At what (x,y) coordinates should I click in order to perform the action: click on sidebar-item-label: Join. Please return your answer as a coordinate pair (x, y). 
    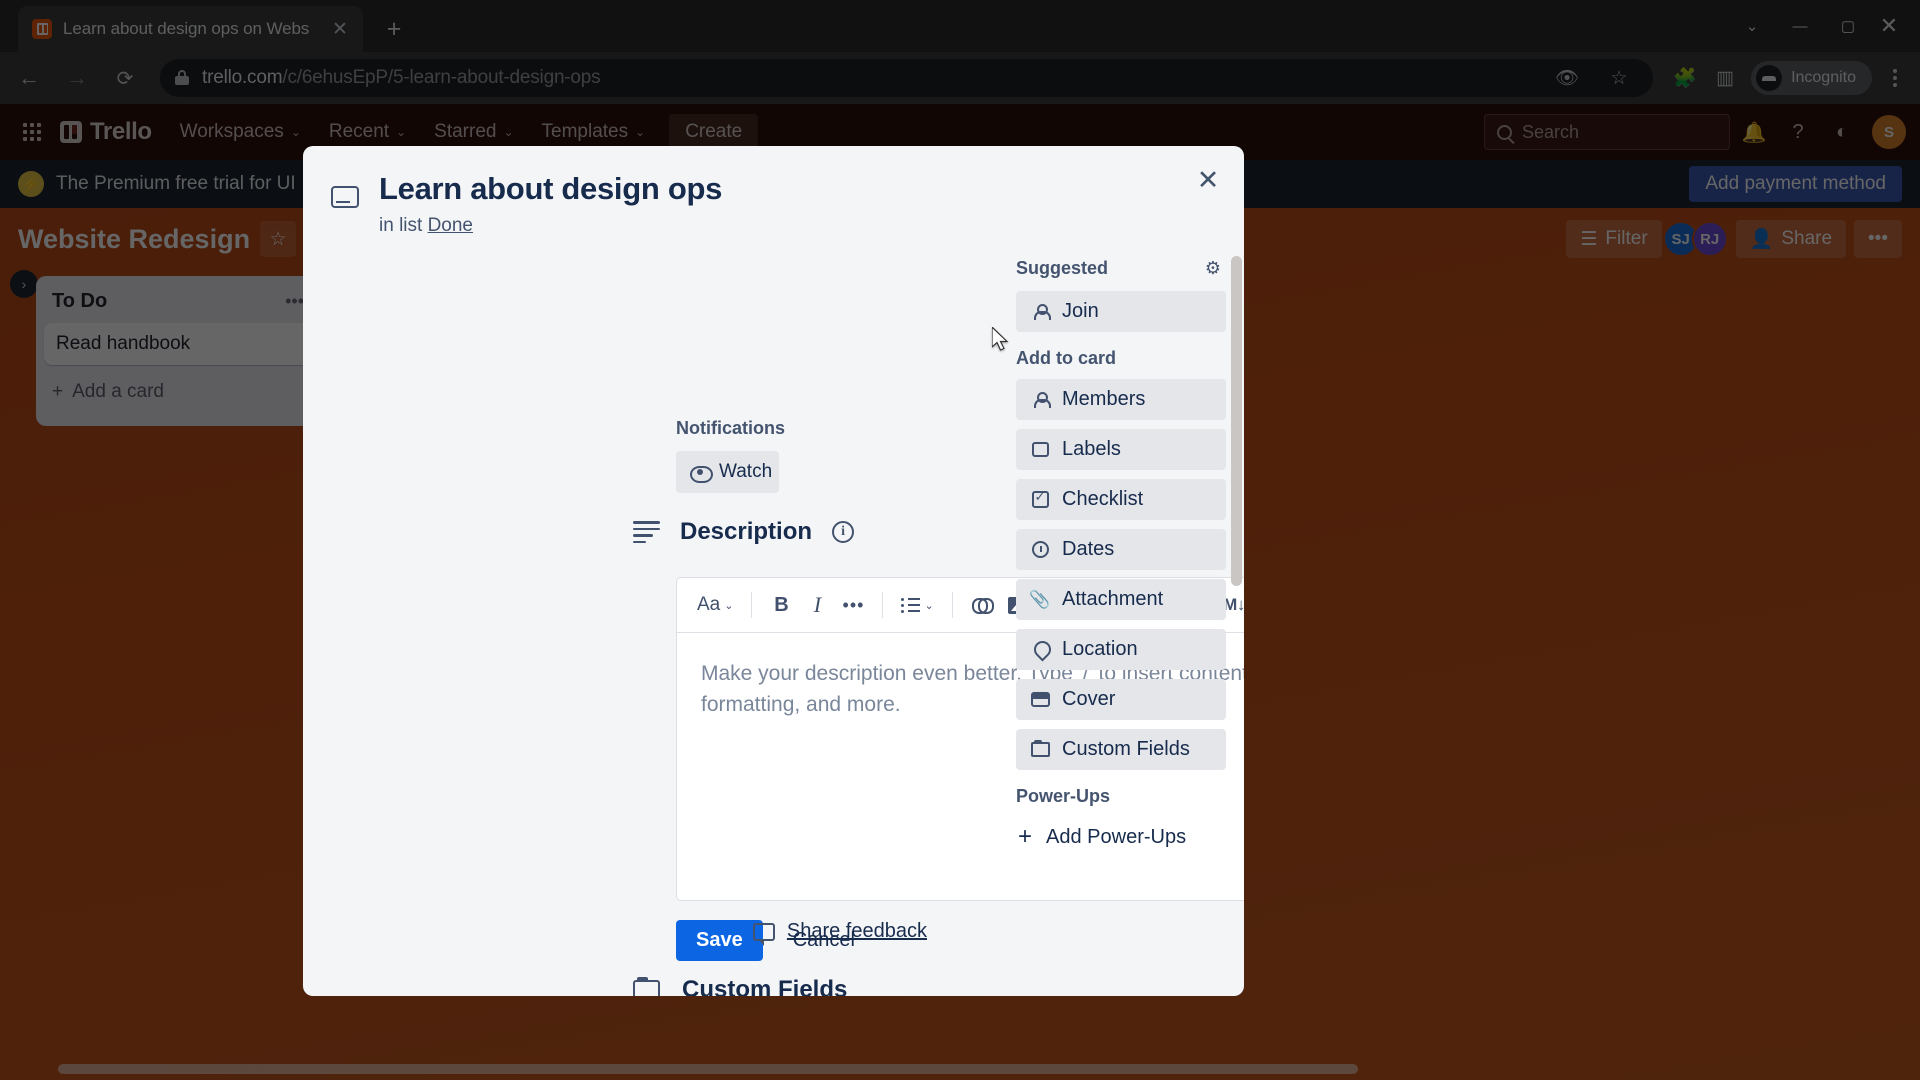
    Looking at the image, I should click on (1080, 311).